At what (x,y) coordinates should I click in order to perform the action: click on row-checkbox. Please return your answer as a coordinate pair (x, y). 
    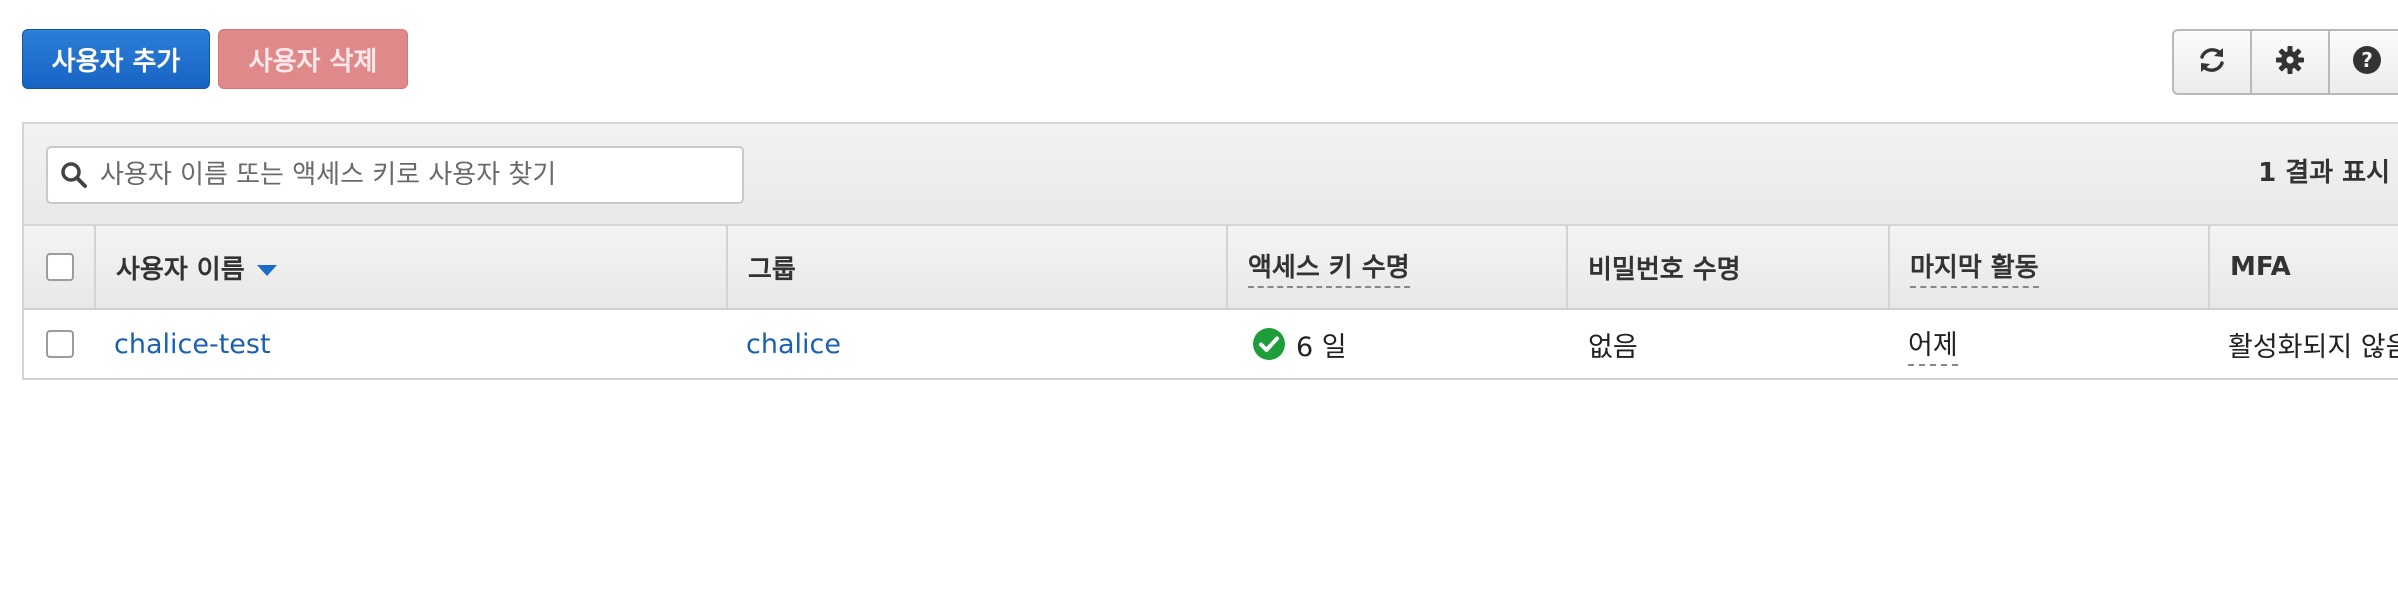
    Looking at the image, I should click on (60, 344).